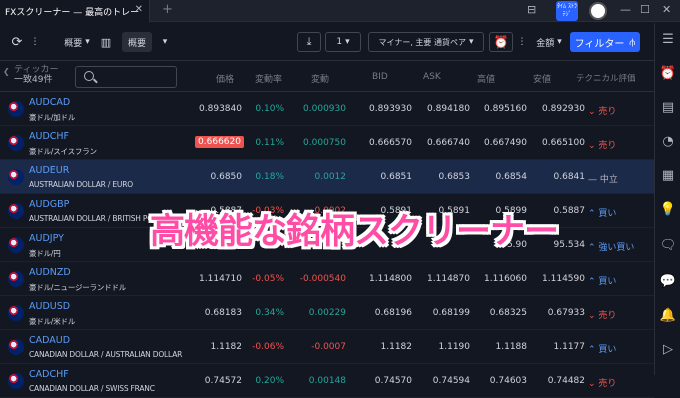  What do you see at coordinates (220, 279) in the screenshot?
I see `price-cell: 1.114710` at bounding box center [220, 279].